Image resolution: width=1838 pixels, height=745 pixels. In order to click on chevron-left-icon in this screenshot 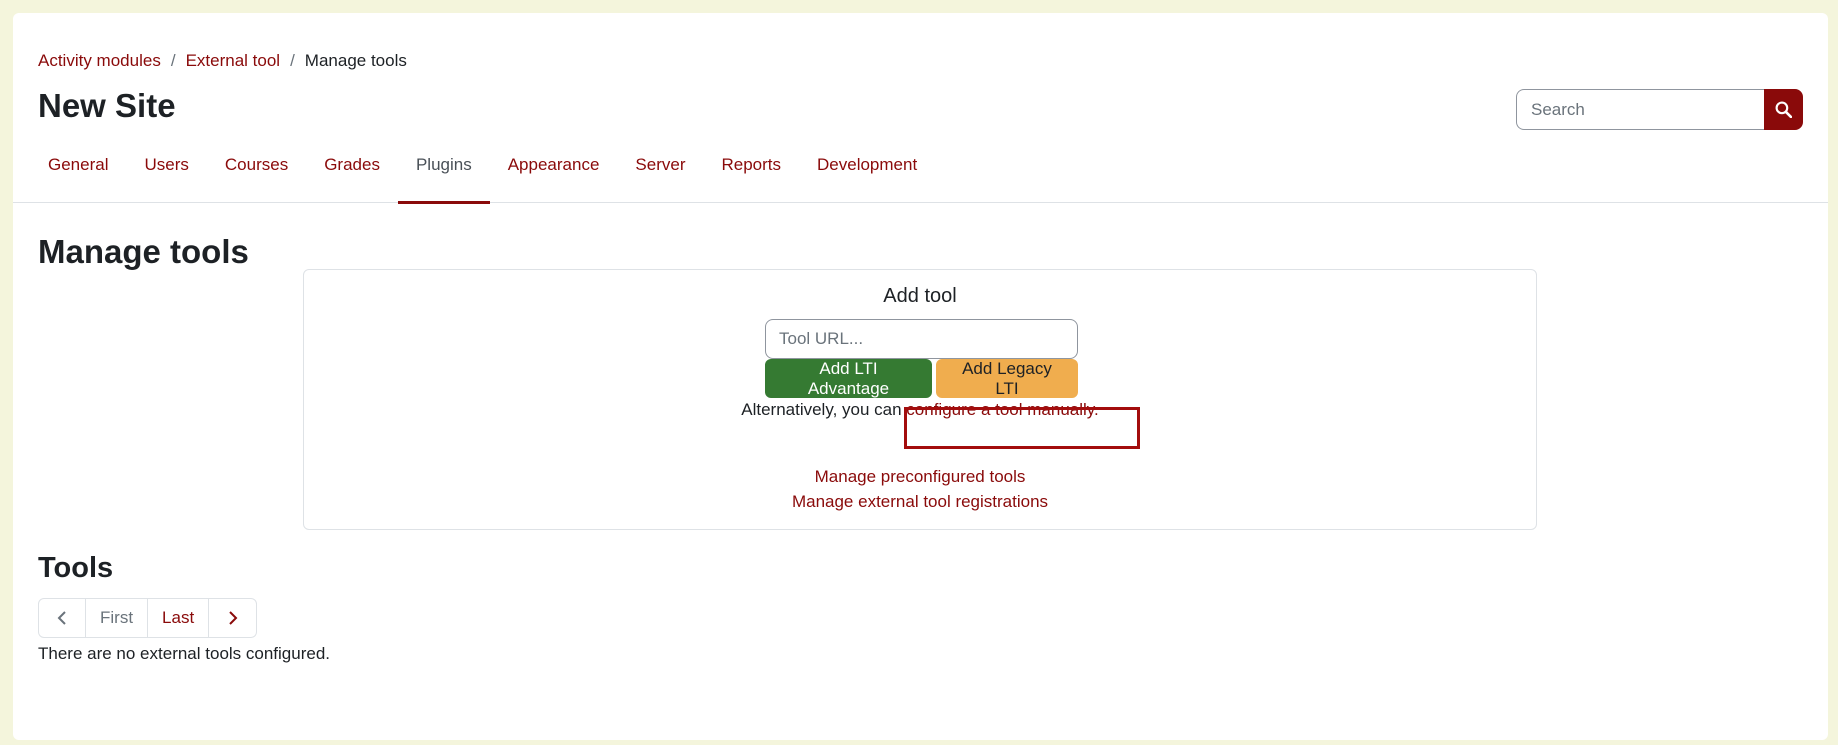, I will do `click(61, 618)`.